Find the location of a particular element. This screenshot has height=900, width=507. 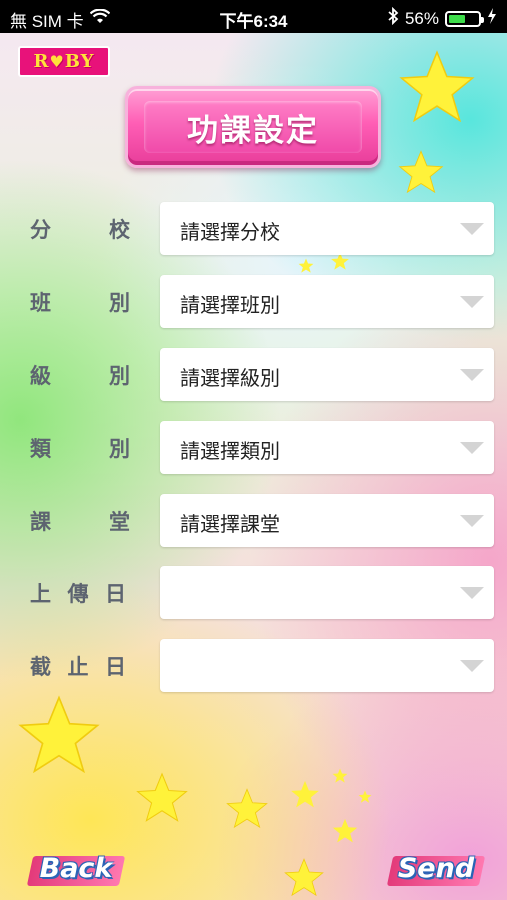

form-row-lesson: 課 堂 請選擇課堂 is located at coordinates (253, 521).